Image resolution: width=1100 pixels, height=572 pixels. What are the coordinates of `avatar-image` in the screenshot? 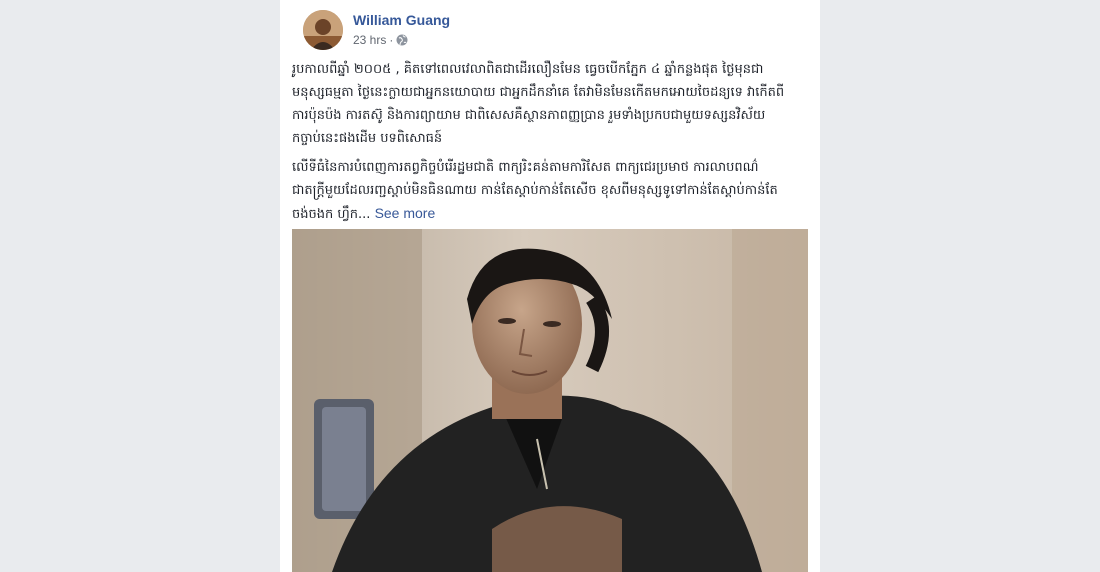 It's located at (323, 30).